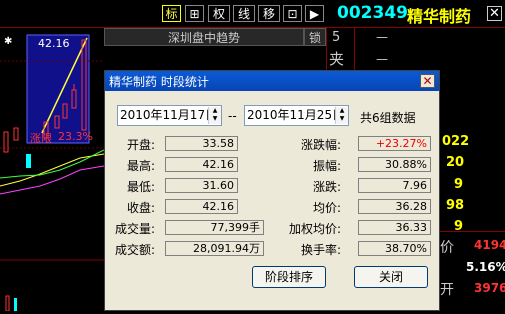 Image resolution: width=505 pixels, height=314 pixels. Describe the element at coordinates (194, 13) in the screenshot. I see `grid-button: ⊞` at that location.